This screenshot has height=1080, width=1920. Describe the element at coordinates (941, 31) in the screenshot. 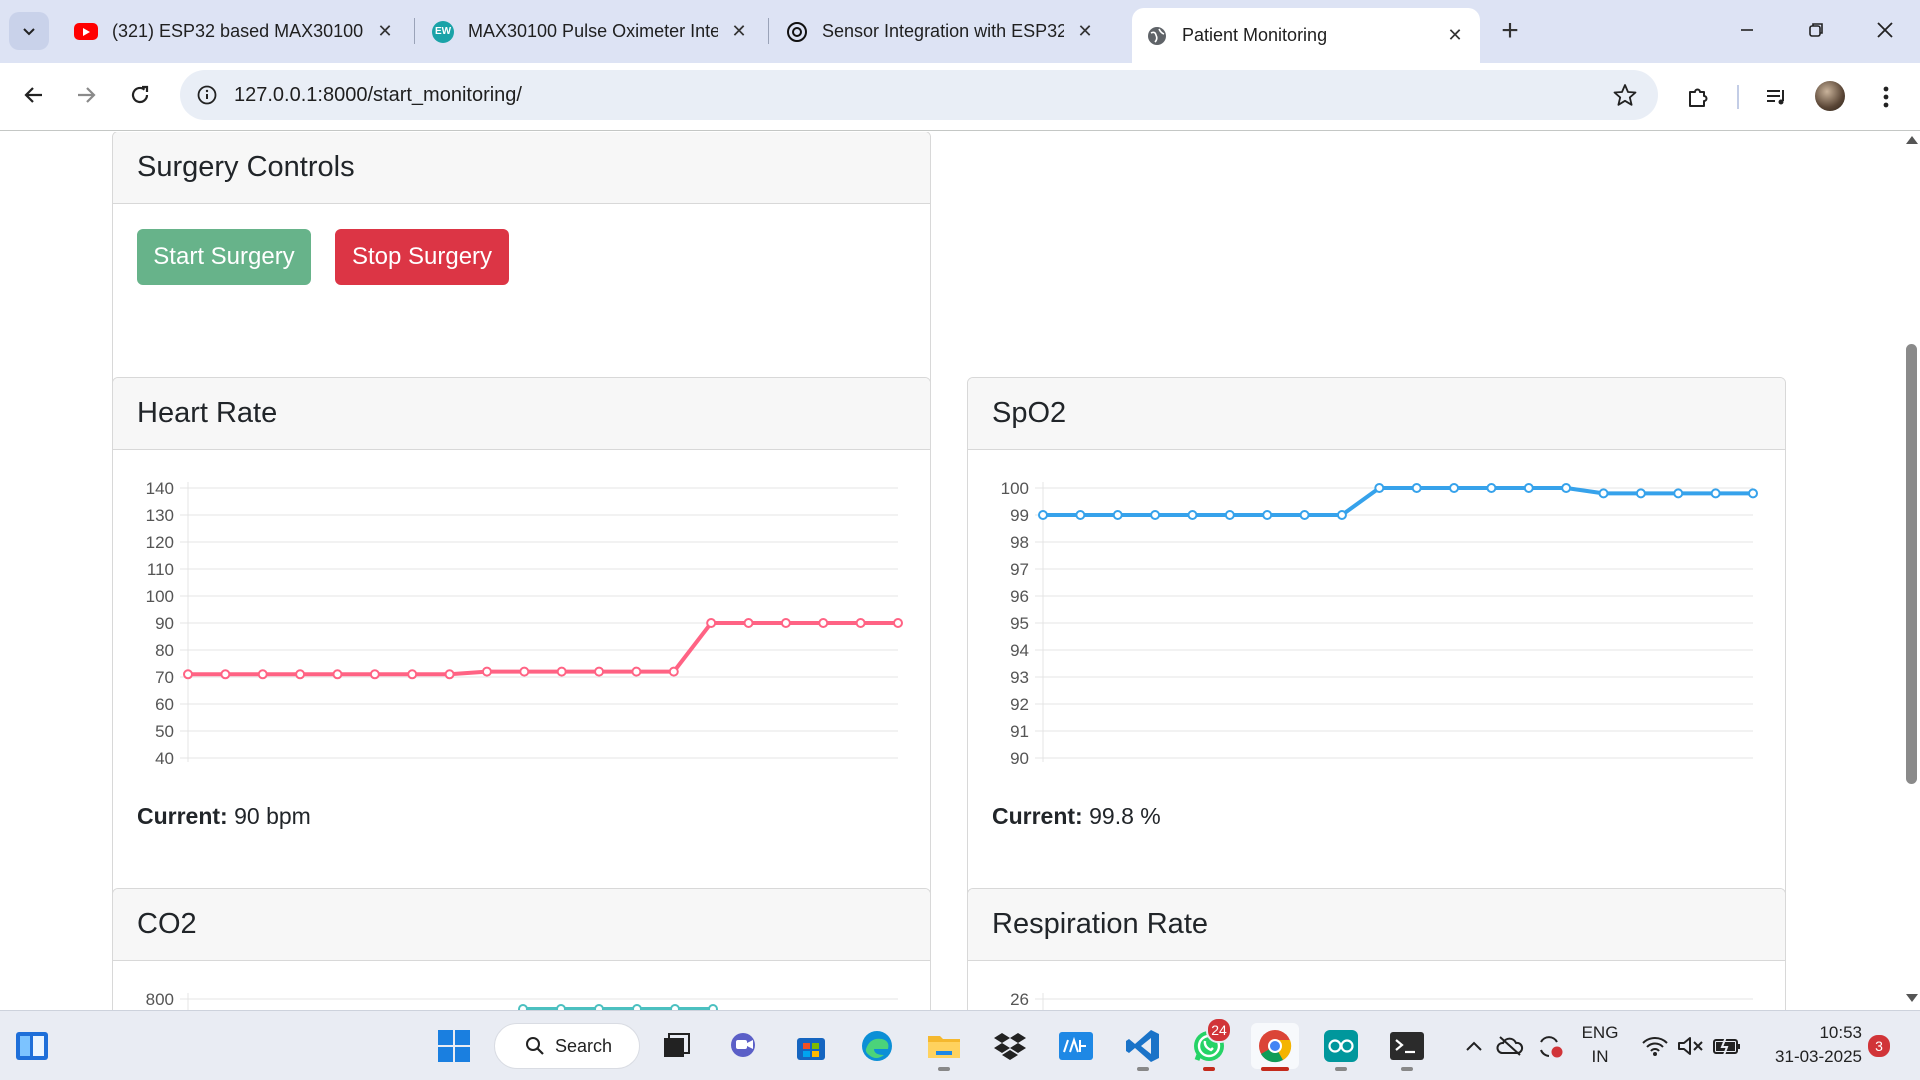

I see `tab-sensor-integration: Sensor Integration with ESP32 ✕` at that location.